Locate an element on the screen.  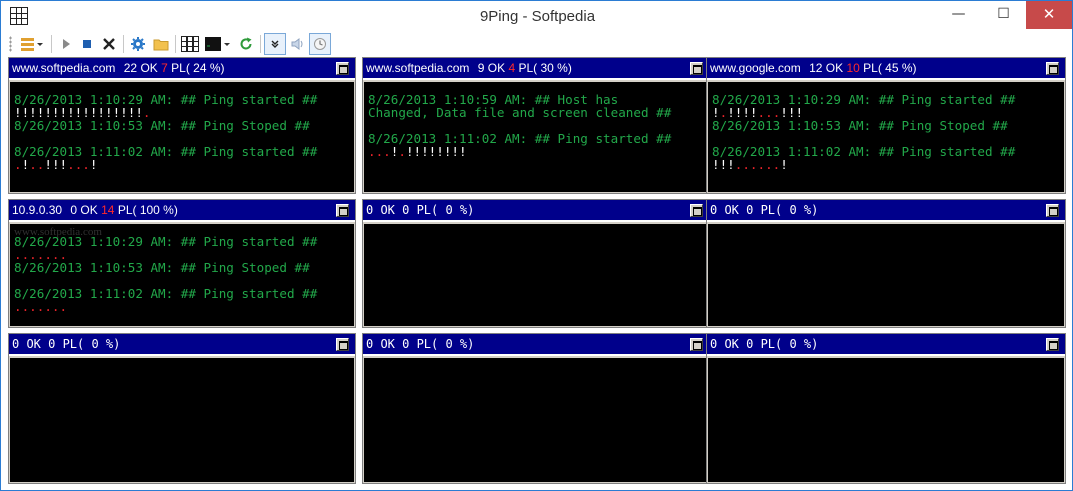
title-bar: 9Ping - Softpedia — ☐ ✕ is located at coordinates (536, 16).